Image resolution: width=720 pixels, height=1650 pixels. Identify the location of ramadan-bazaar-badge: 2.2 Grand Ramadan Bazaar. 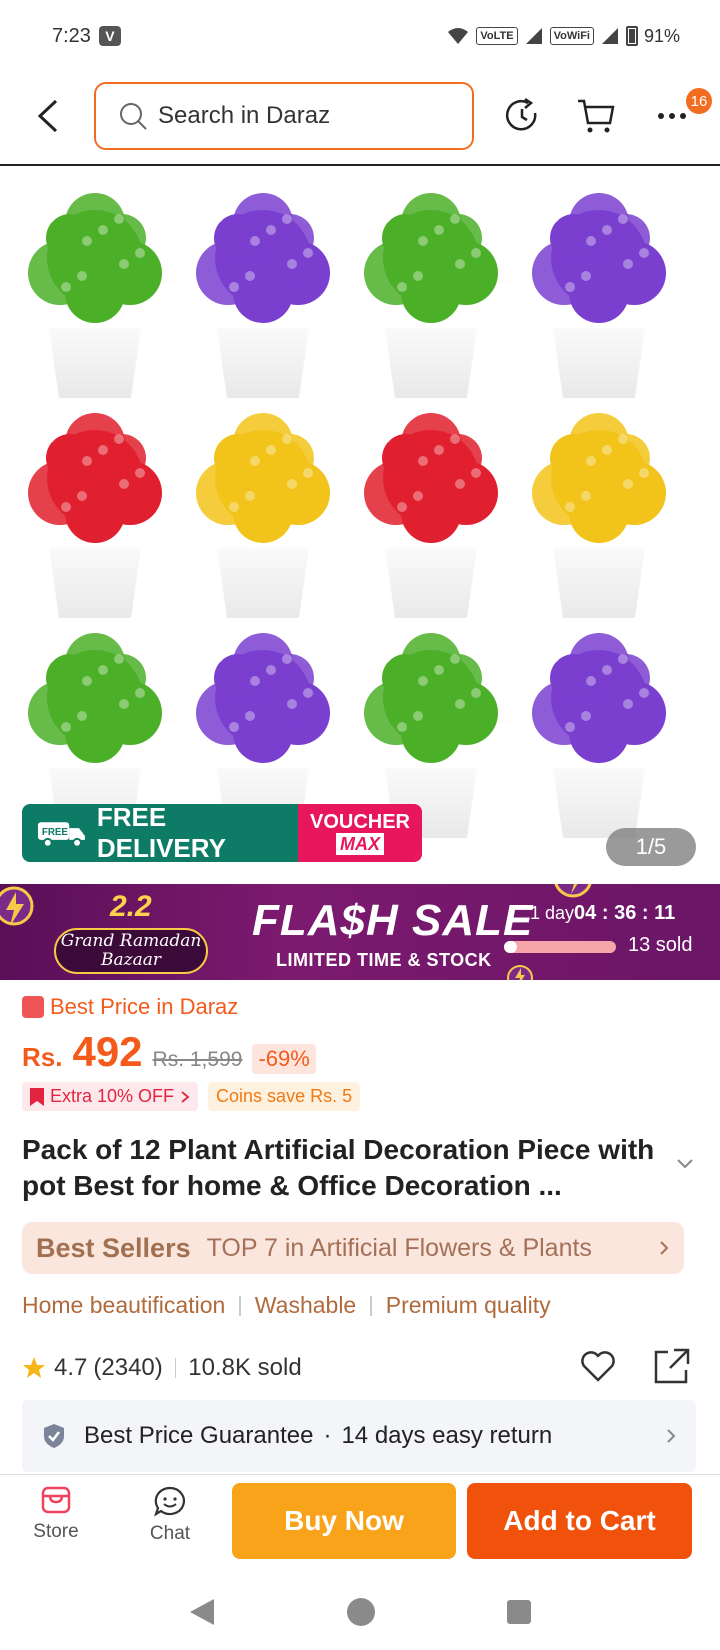
(132, 932).